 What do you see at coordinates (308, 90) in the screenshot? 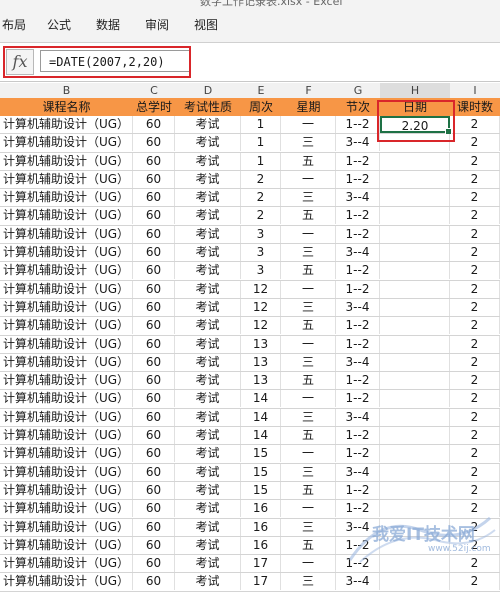
I see `column-letter-f: F` at bounding box center [308, 90].